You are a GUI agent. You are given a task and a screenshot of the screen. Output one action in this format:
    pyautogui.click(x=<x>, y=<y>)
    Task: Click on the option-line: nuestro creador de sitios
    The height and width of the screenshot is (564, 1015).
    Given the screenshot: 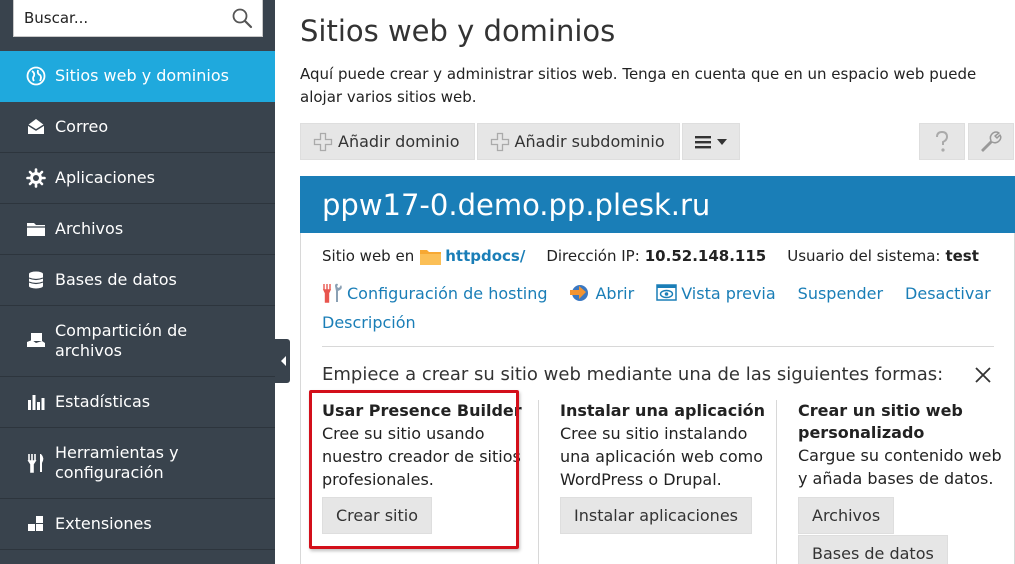 What is the action you would take?
    pyautogui.click(x=421, y=456)
    